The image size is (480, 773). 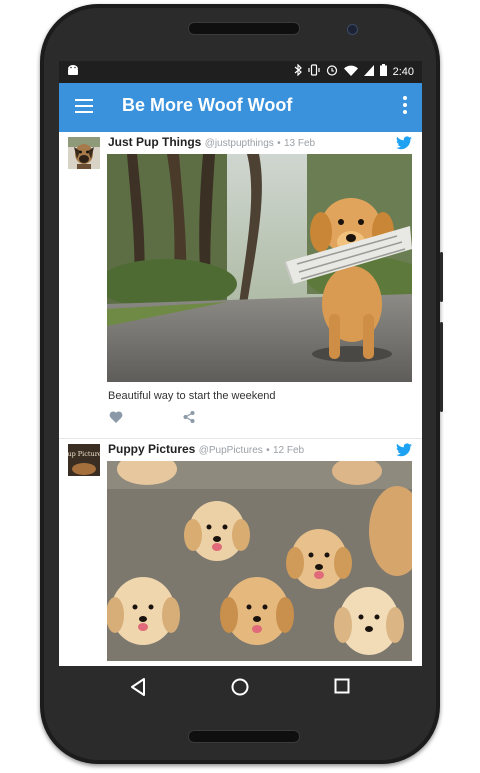 What do you see at coordinates (151, 449) in the screenshot?
I see `author-name: Puppy Pictures` at bounding box center [151, 449].